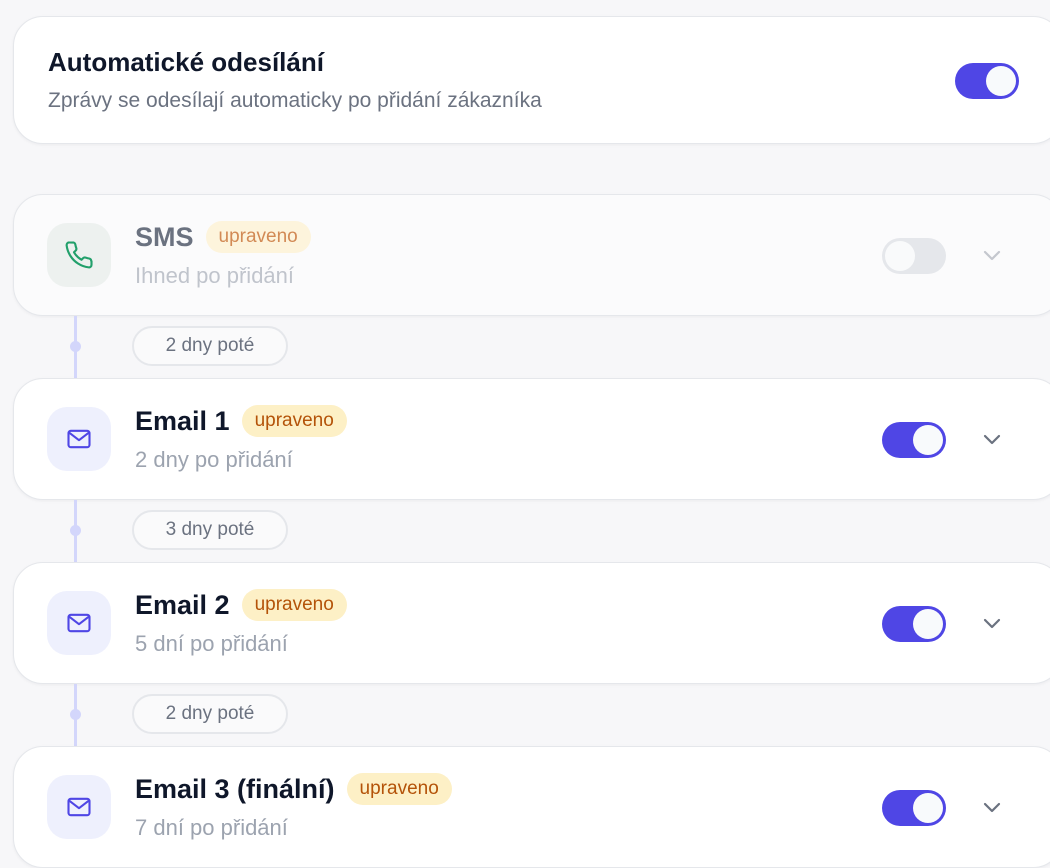 This screenshot has height=868, width=1050. What do you see at coordinates (211, 643) in the screenshot?
I see `step-timing: 5 dní po přidání` at bounding box center [211, 643].